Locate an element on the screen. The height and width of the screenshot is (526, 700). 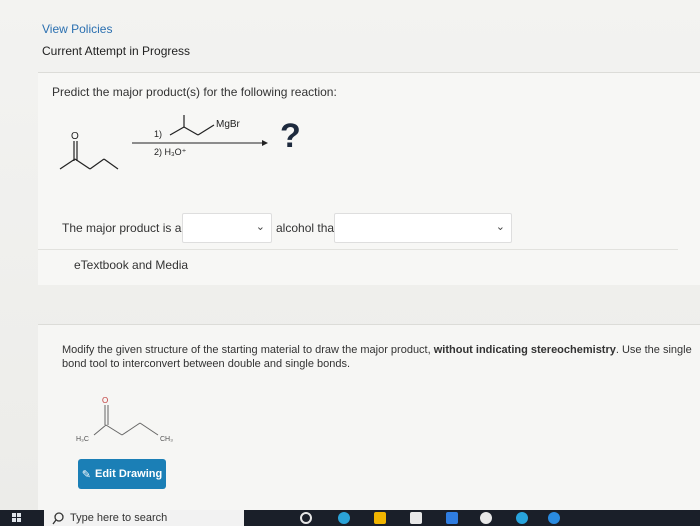
etextbook-section: eTextbook and Media is located at coordinates (358, 266).